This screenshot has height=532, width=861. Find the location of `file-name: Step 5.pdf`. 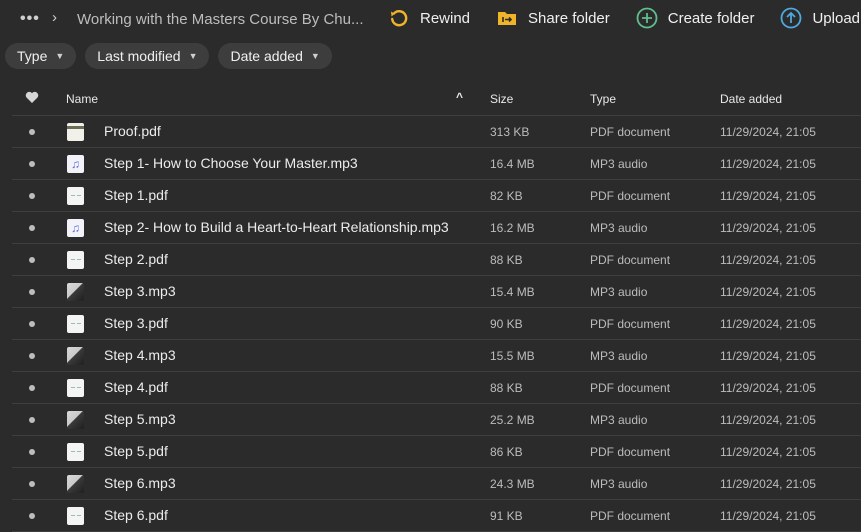

file-name: Step 5.pdf is located at coordinates (136, 451).